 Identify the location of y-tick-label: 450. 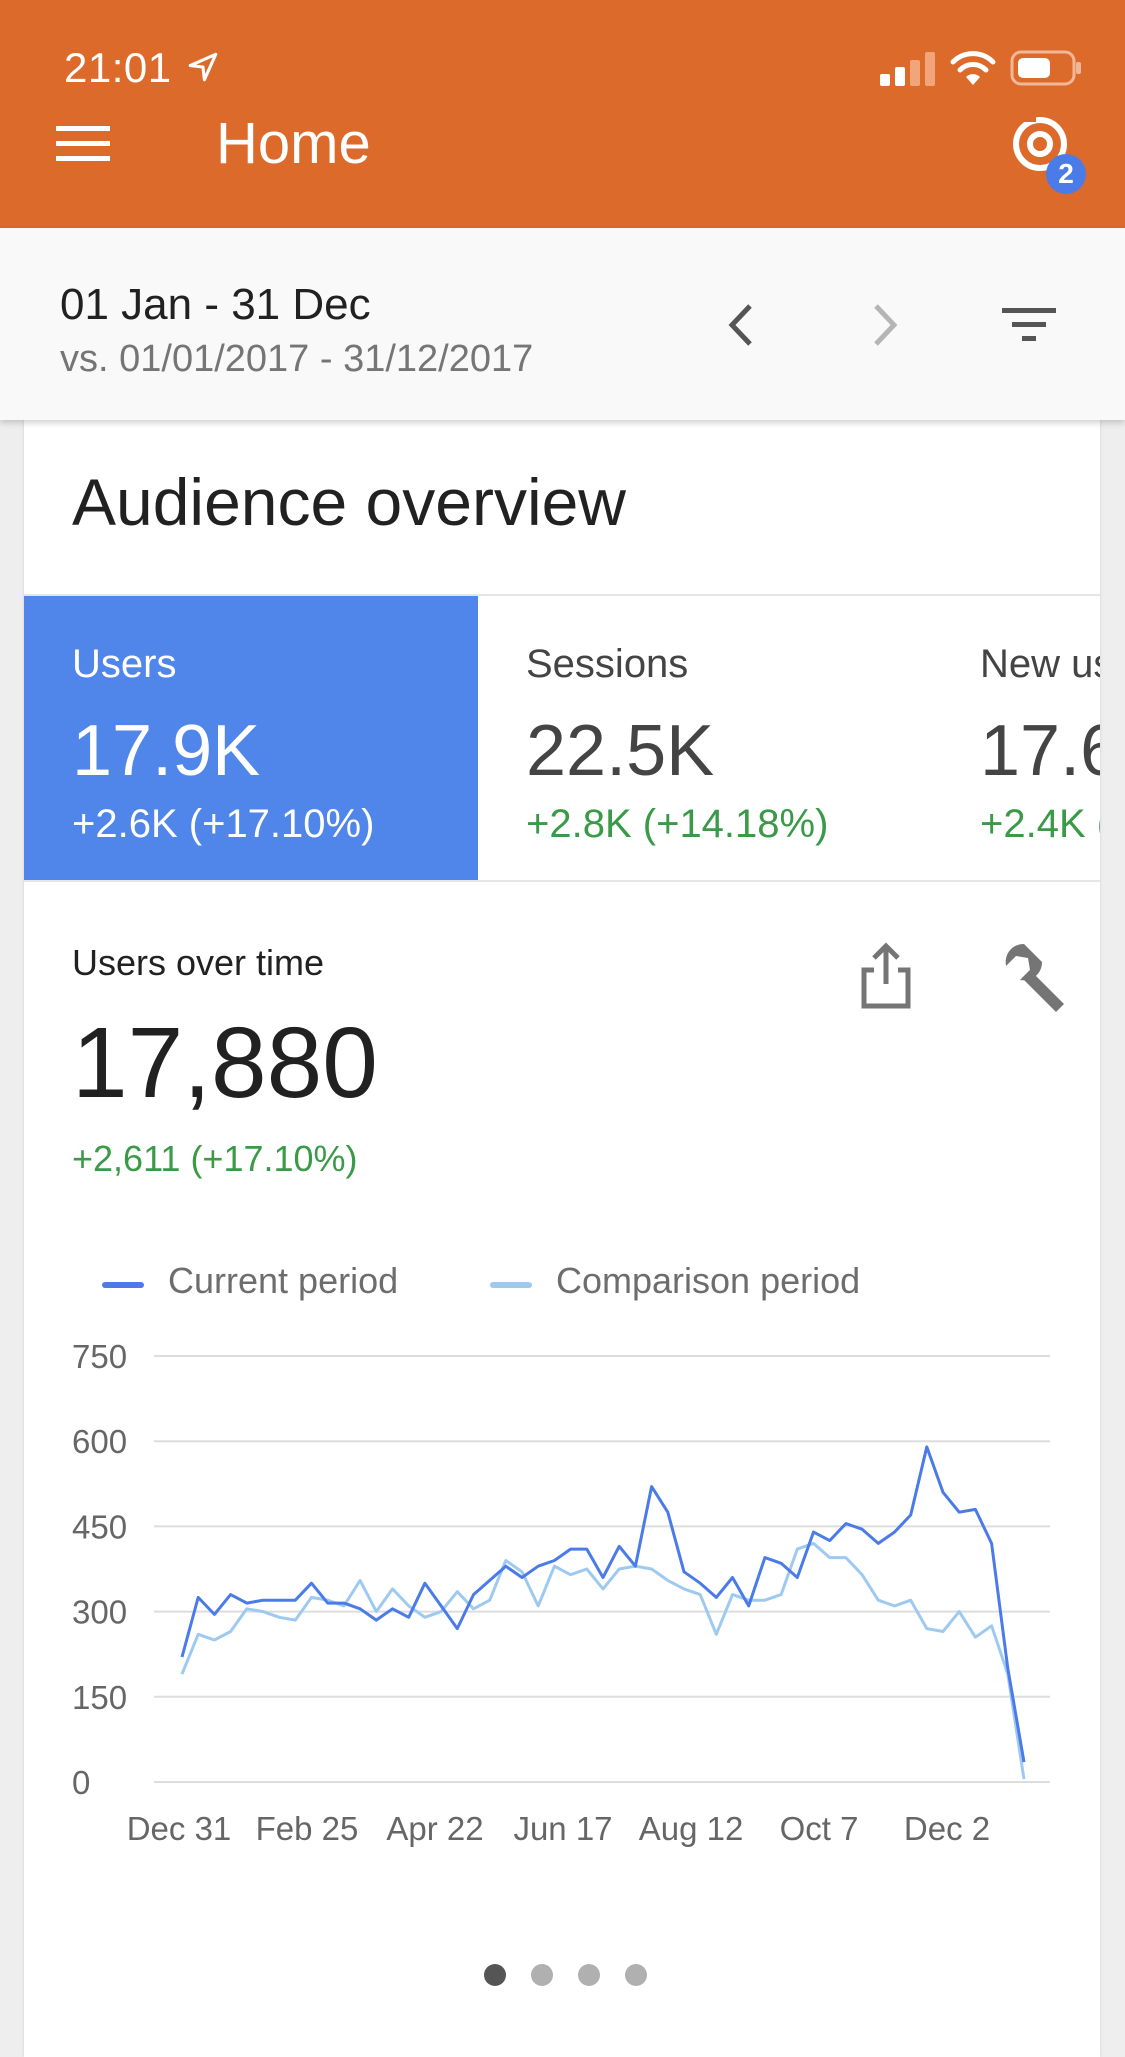
(99, 1526).